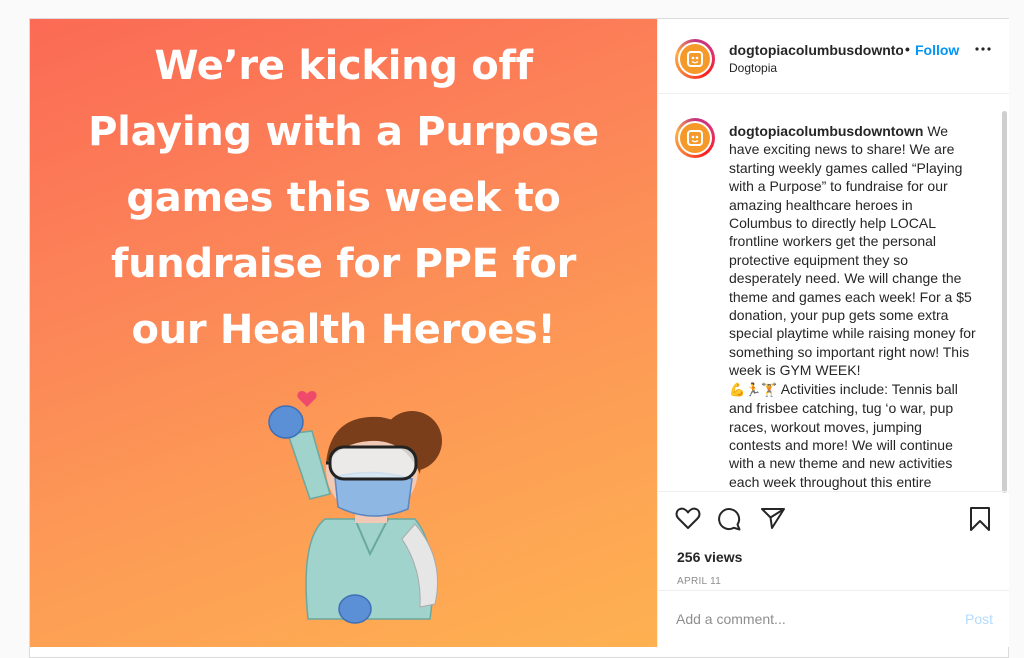  What do you see at coordinates (833, 569) in the screenshot?
I see `post-actions: 256 views APRIL 11 Post` at bounding box center [833, 569].